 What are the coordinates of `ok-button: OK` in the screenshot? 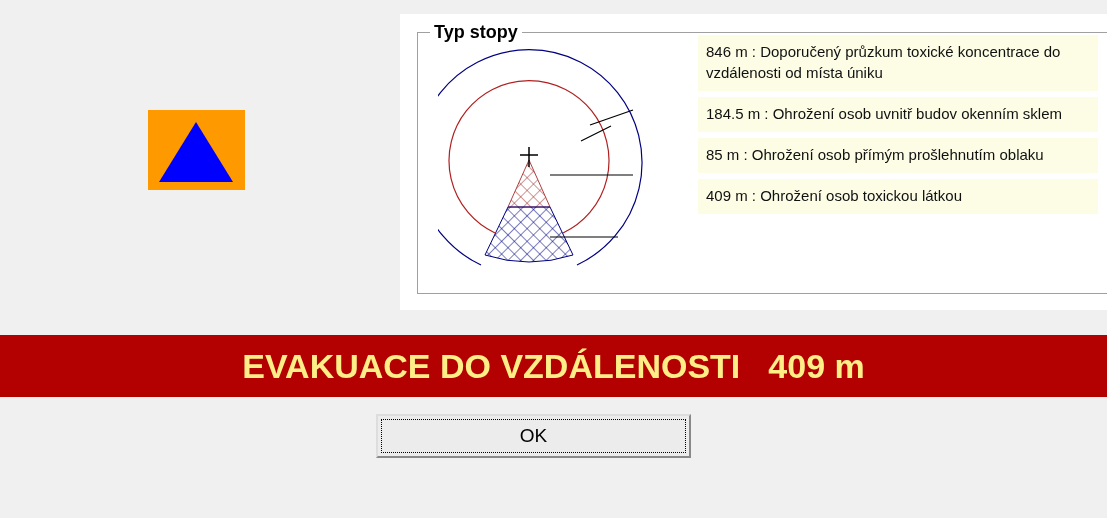 It's located at (533, 436).